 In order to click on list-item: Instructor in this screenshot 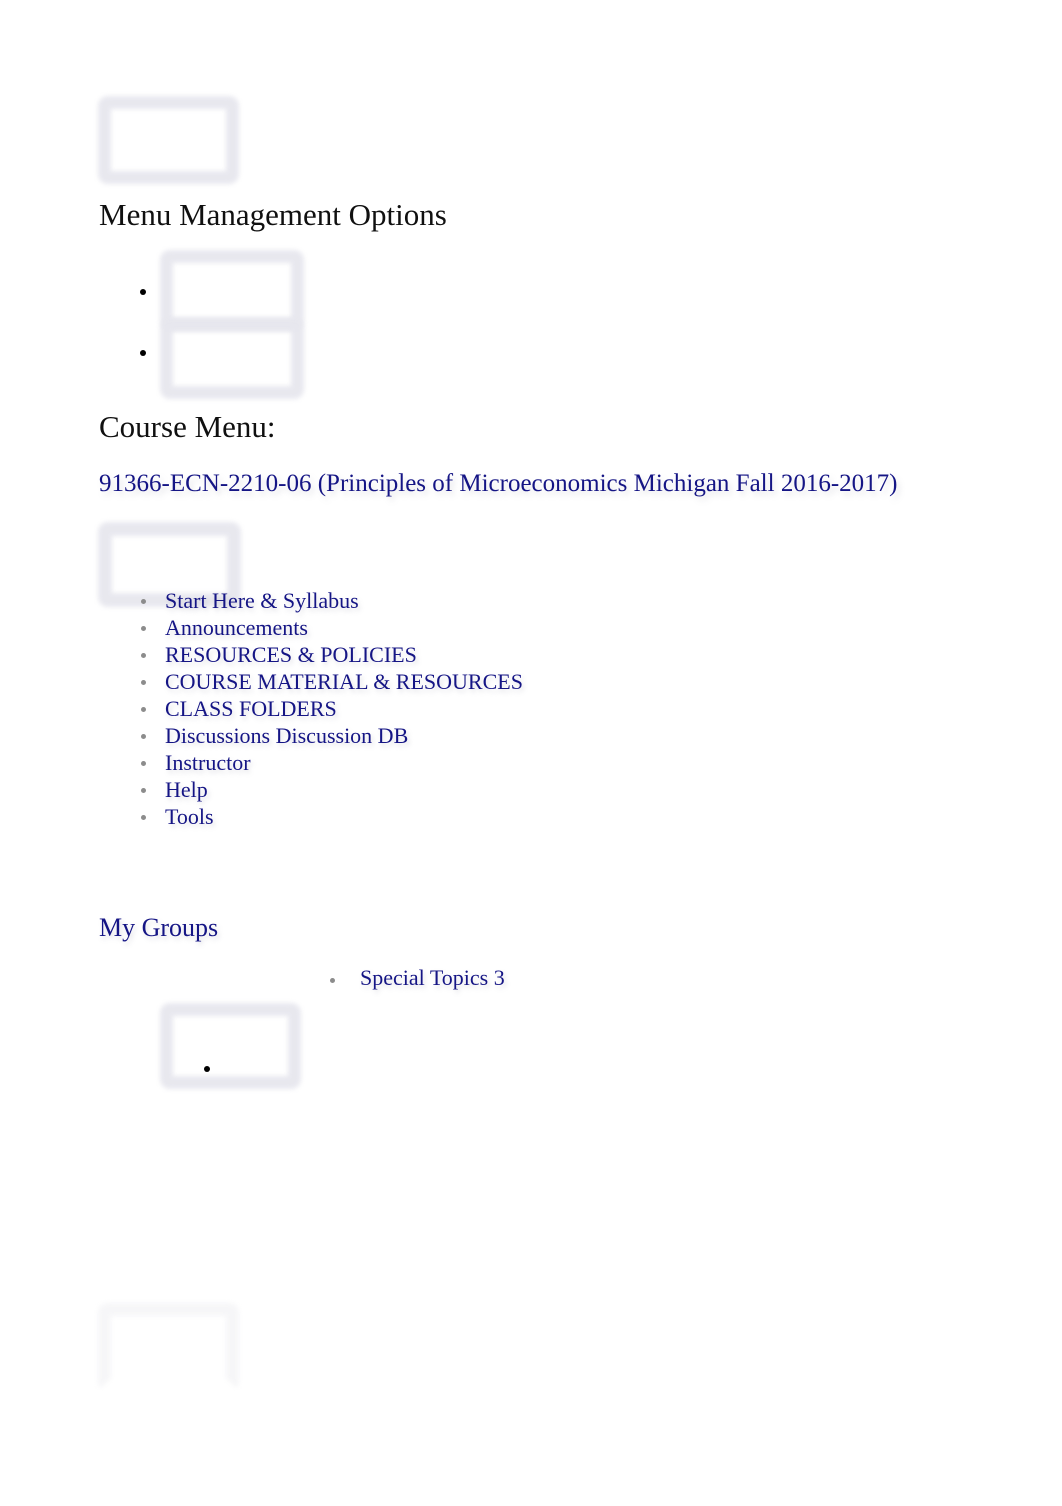, I will do `click(327, 762)`.